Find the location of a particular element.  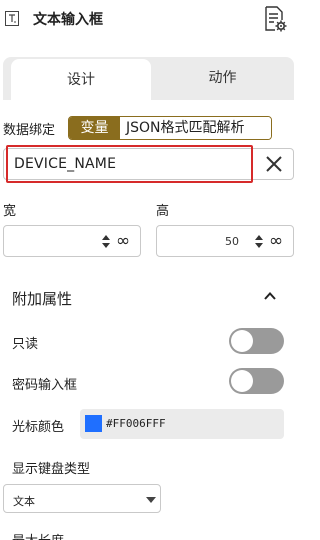

text-input-icon is located at coordinates (12, 18).